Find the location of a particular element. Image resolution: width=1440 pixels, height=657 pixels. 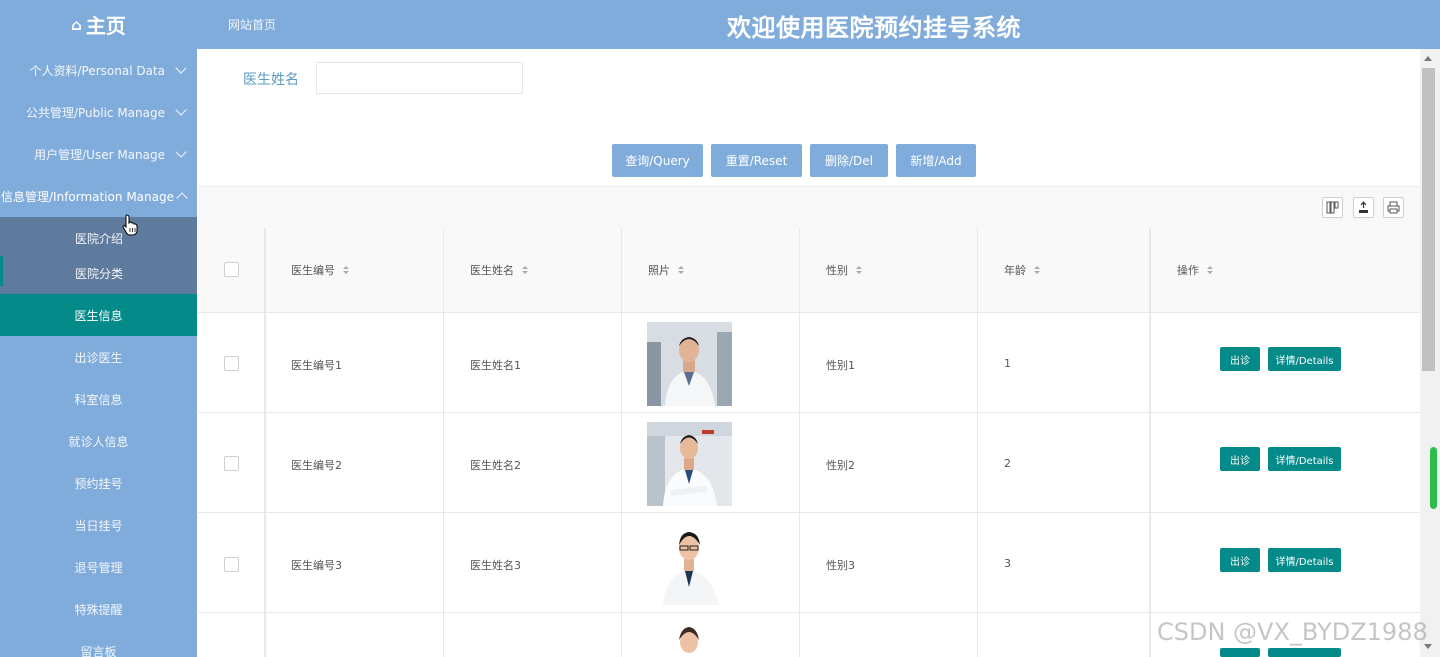

header-gender: 性别 is located at coordinates (844, 270).